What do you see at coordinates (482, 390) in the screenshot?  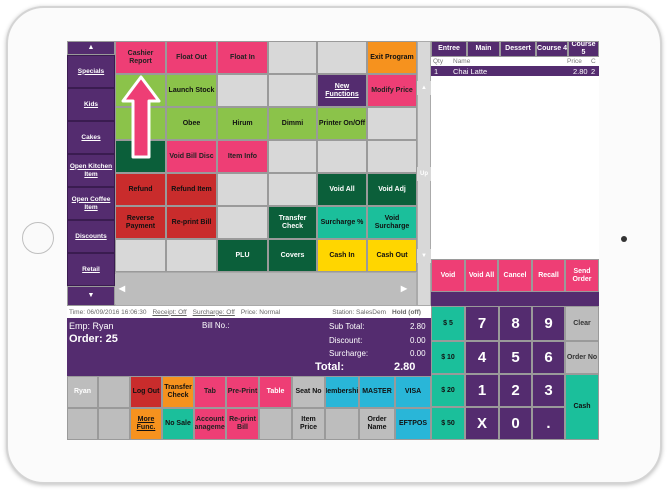 I see `key-1: 1` at bounding box center [482, 390].